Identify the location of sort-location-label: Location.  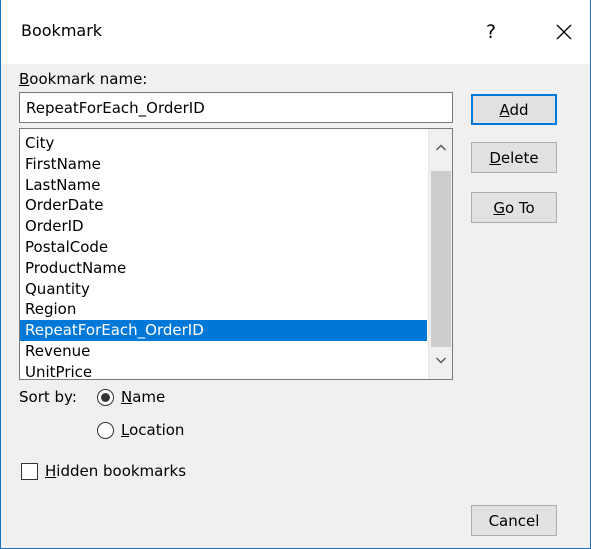
(153, 430).